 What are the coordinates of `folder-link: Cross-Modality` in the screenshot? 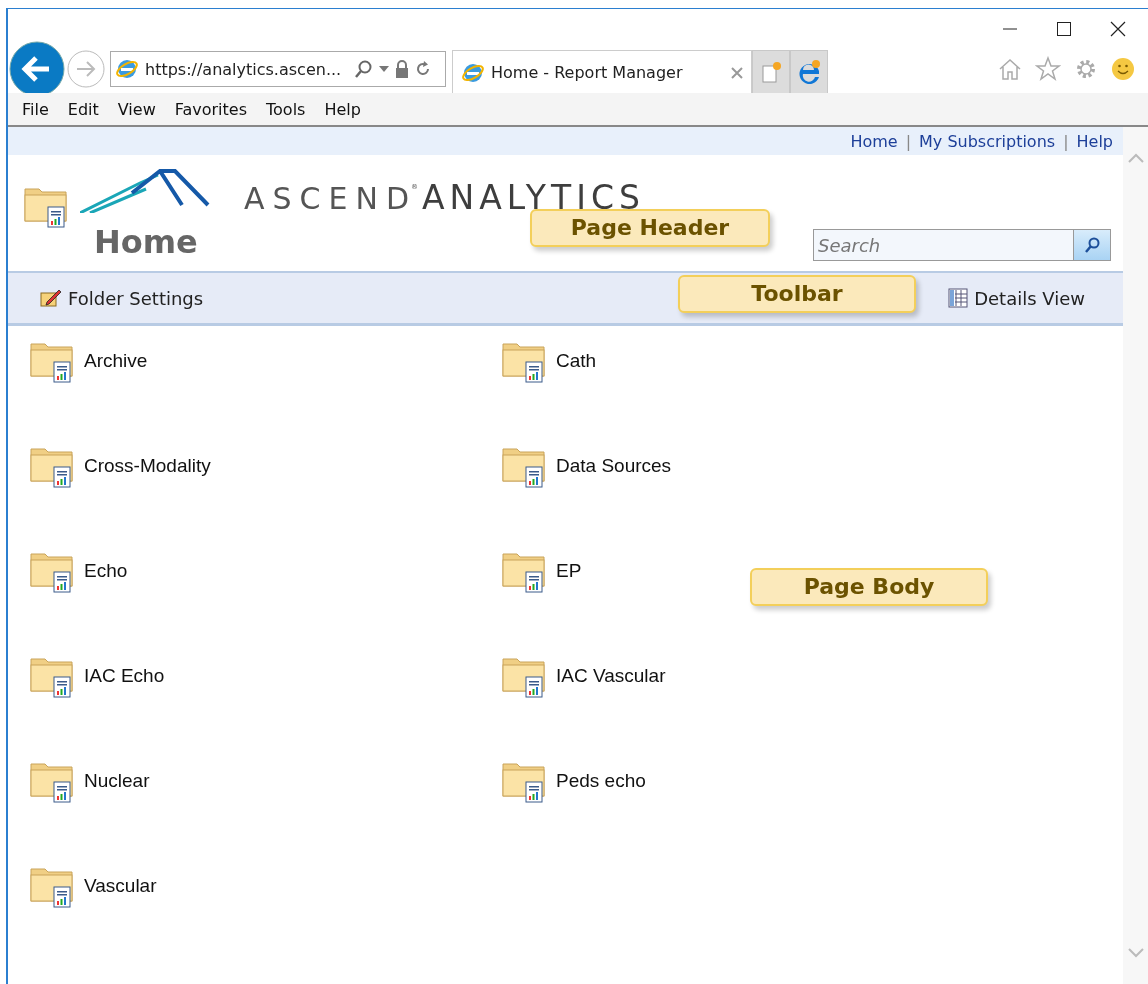 It's located at (147, 466).